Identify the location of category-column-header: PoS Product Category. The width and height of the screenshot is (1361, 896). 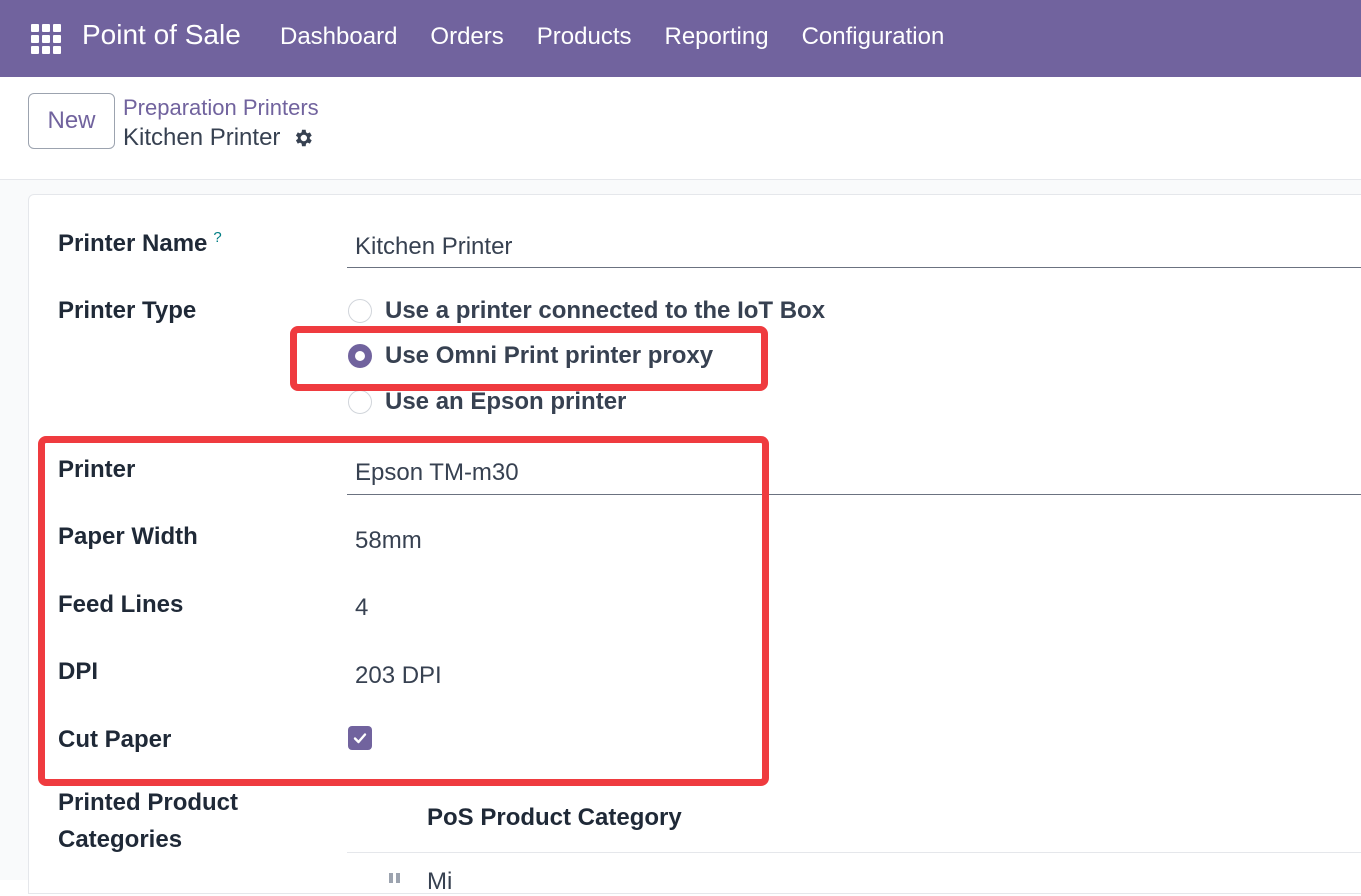
(554, 818).